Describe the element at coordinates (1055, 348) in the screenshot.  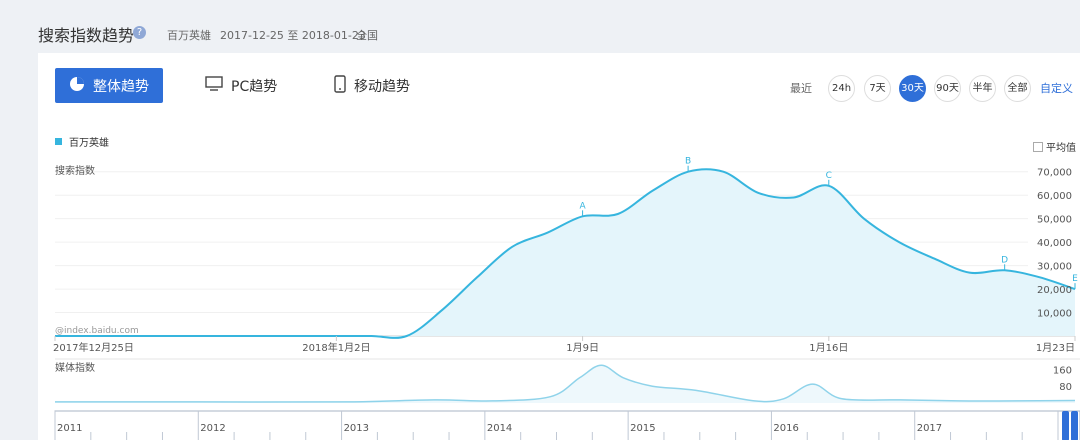
I see `x-tick-label: 1月23日` at that location.